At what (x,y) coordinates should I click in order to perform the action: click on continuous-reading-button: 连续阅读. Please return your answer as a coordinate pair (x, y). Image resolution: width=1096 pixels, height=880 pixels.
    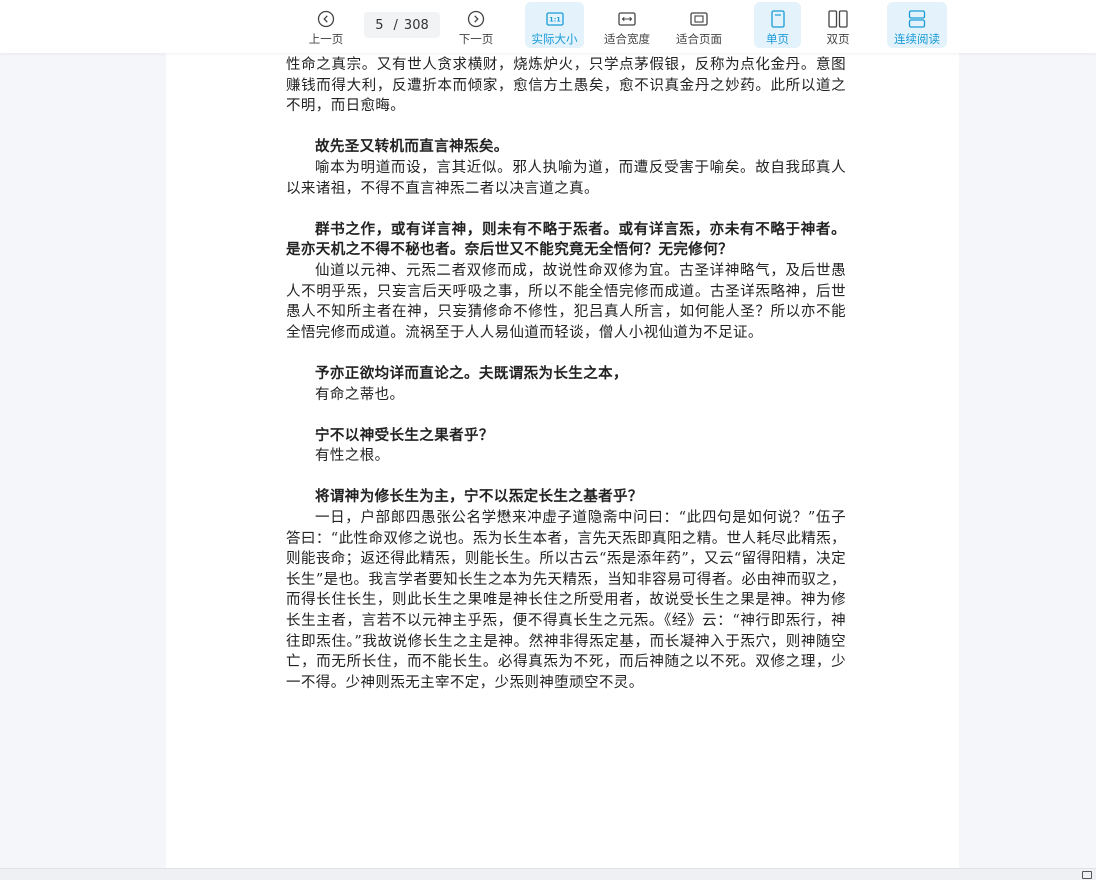
    Looking at the image, I should click on (917, 25).